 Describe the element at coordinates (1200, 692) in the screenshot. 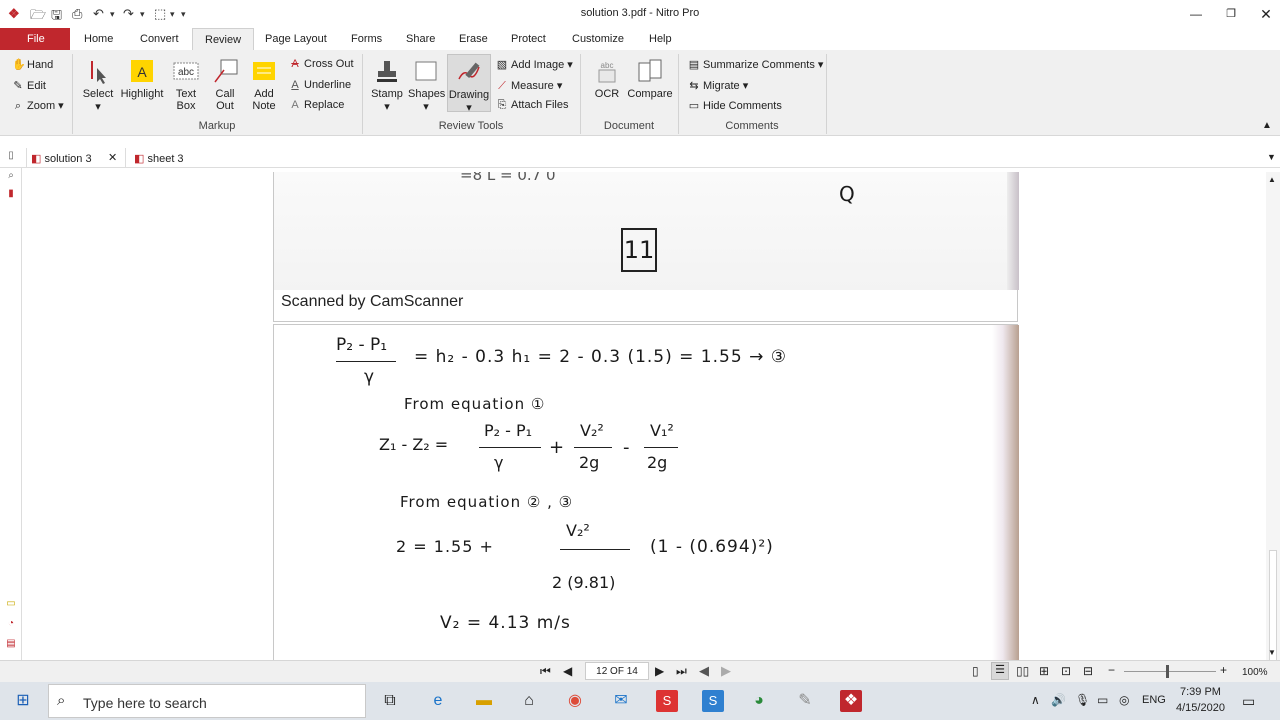

I see `clock-time: 7:39 PM` at that location.